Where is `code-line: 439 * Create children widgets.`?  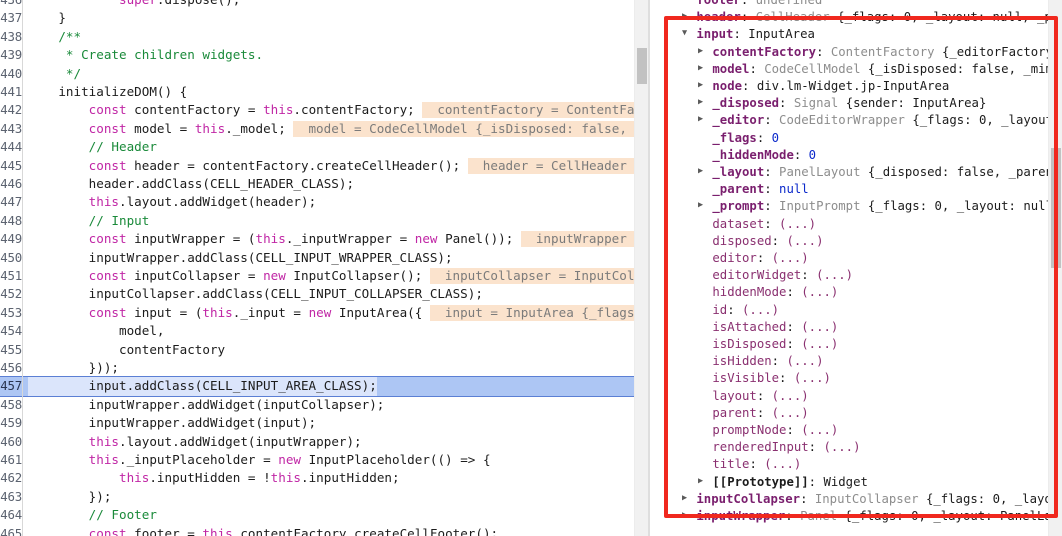
code-line: 439 * Create children widgets. is located at coordinates (324, 55).